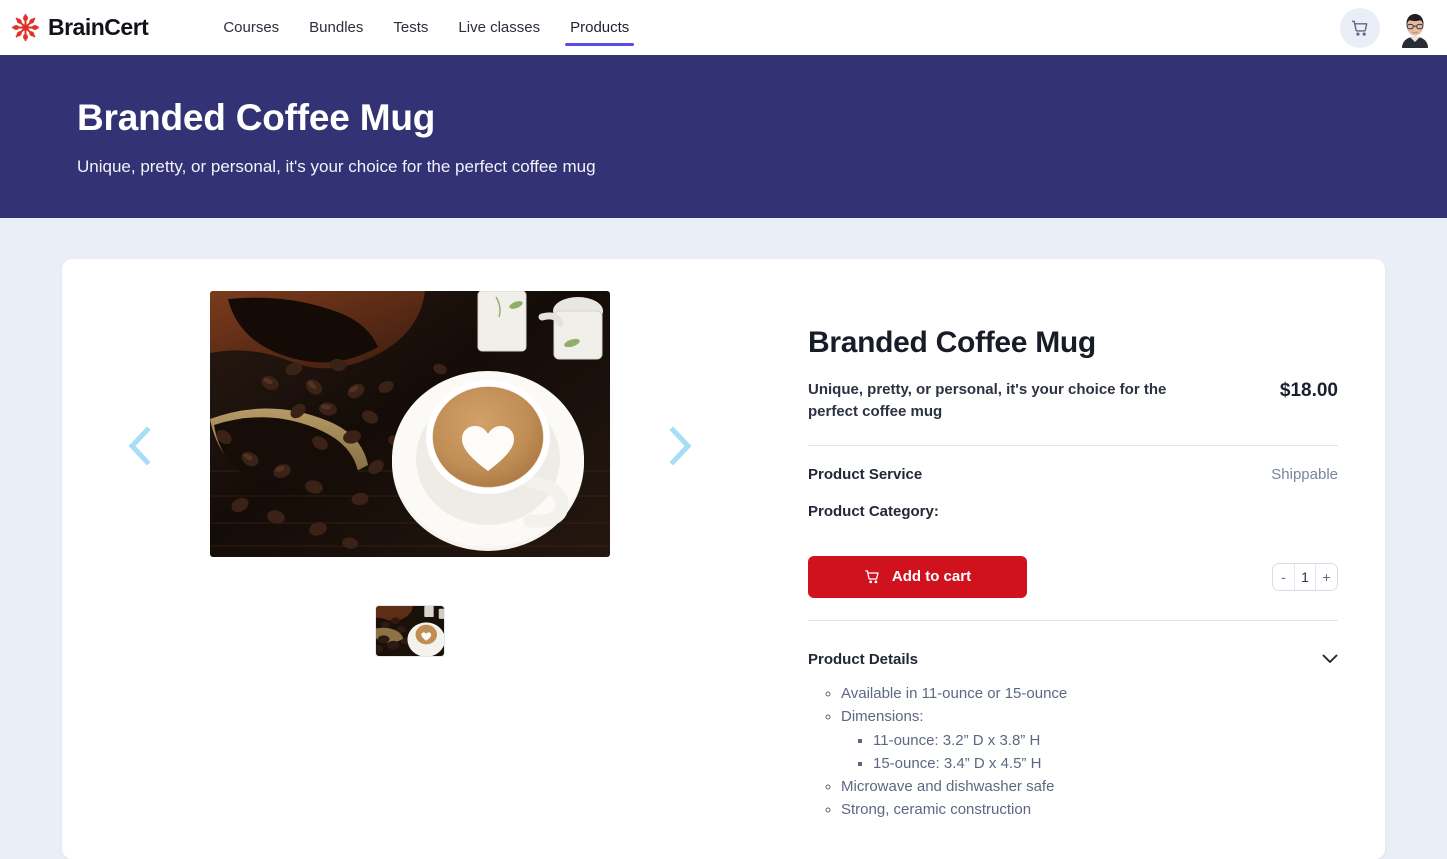  I want to click on product-main-image, so click(410, 424).